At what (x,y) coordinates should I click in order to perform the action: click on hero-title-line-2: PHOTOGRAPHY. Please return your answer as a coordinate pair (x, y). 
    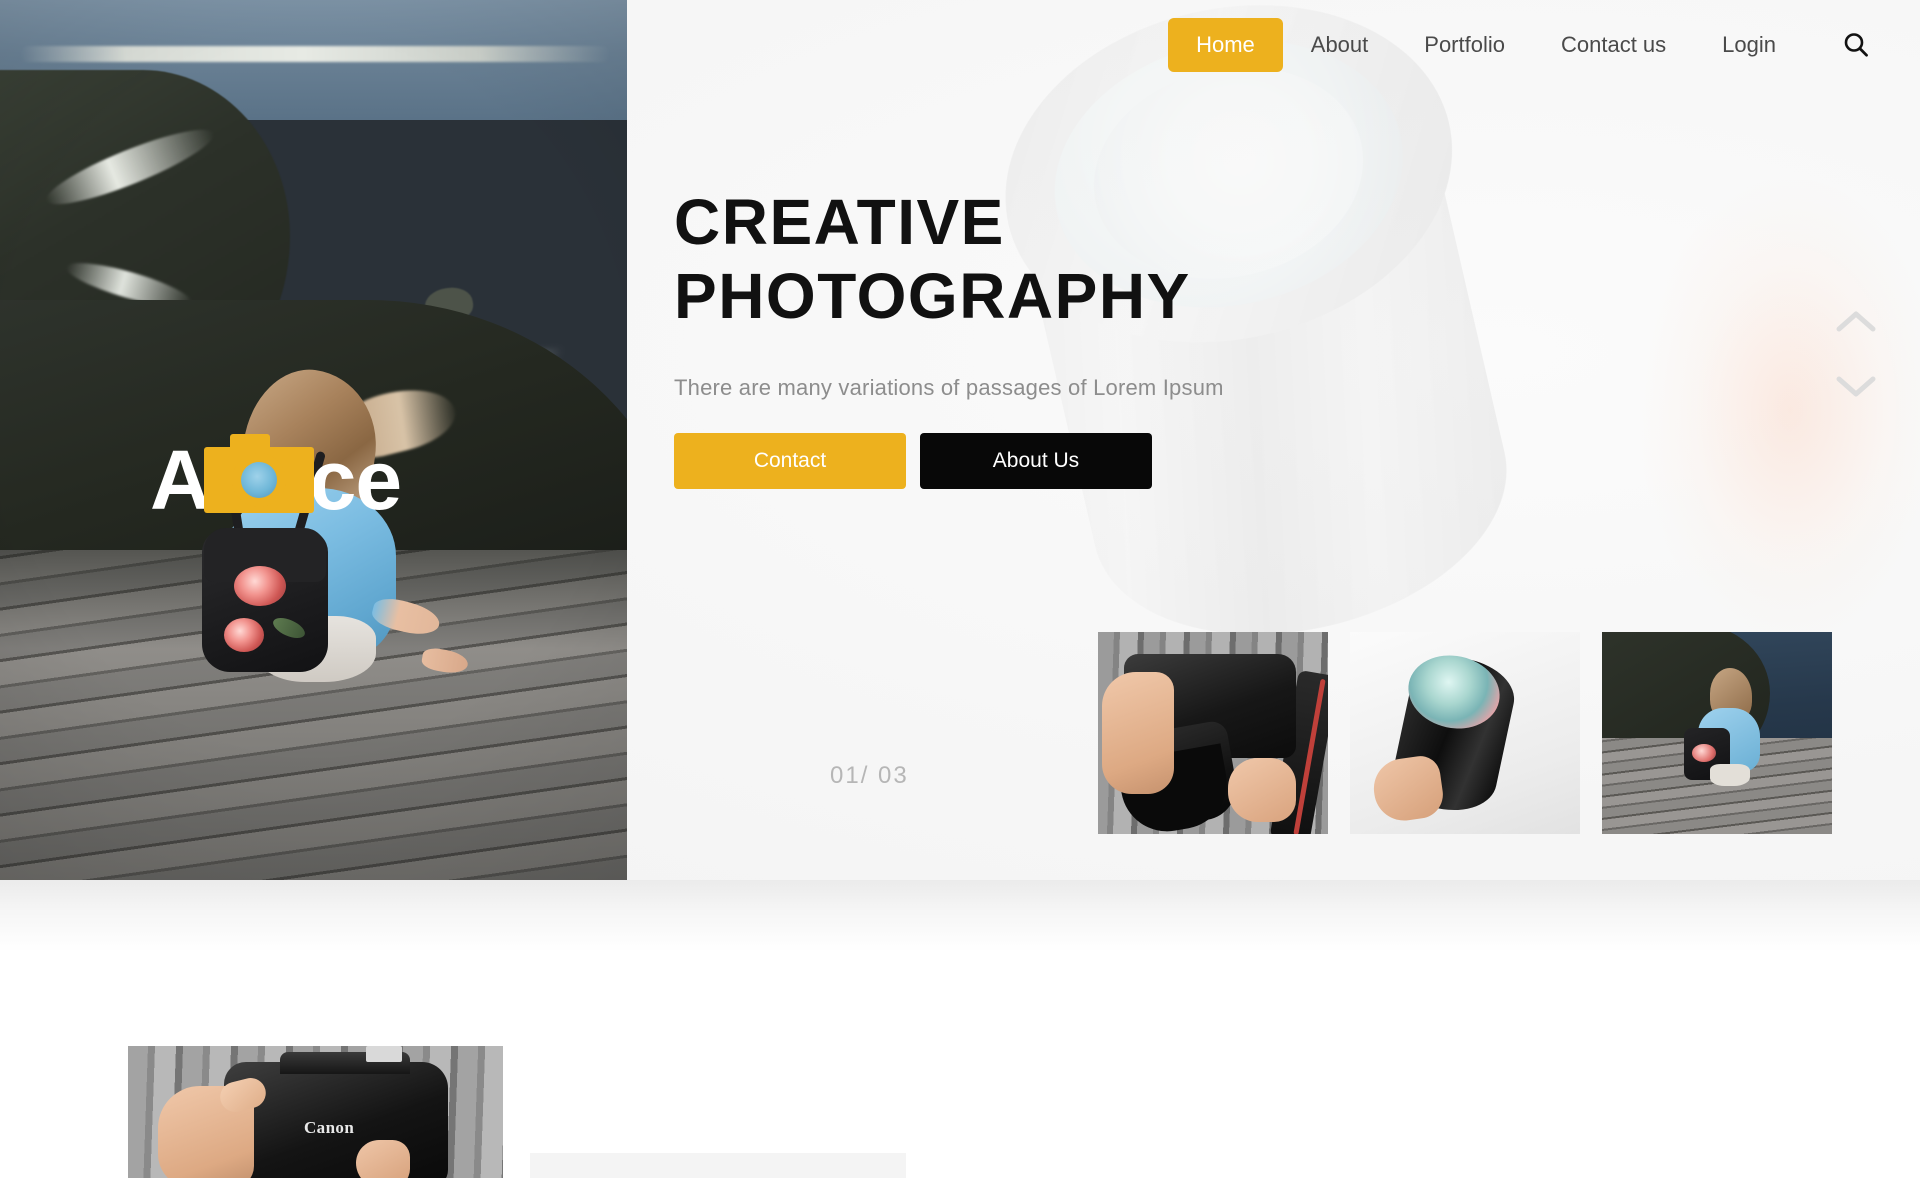
    Looking at the image, I should click on (932, 295).